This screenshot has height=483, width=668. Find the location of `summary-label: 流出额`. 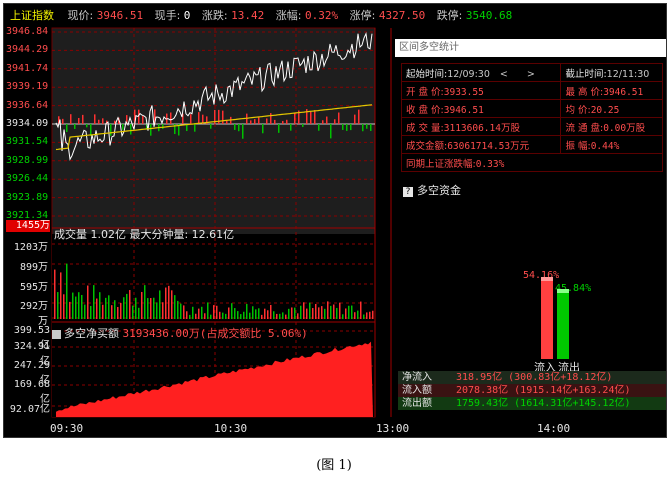

summary-label: 流出额 is located at coordinates (417, 403).